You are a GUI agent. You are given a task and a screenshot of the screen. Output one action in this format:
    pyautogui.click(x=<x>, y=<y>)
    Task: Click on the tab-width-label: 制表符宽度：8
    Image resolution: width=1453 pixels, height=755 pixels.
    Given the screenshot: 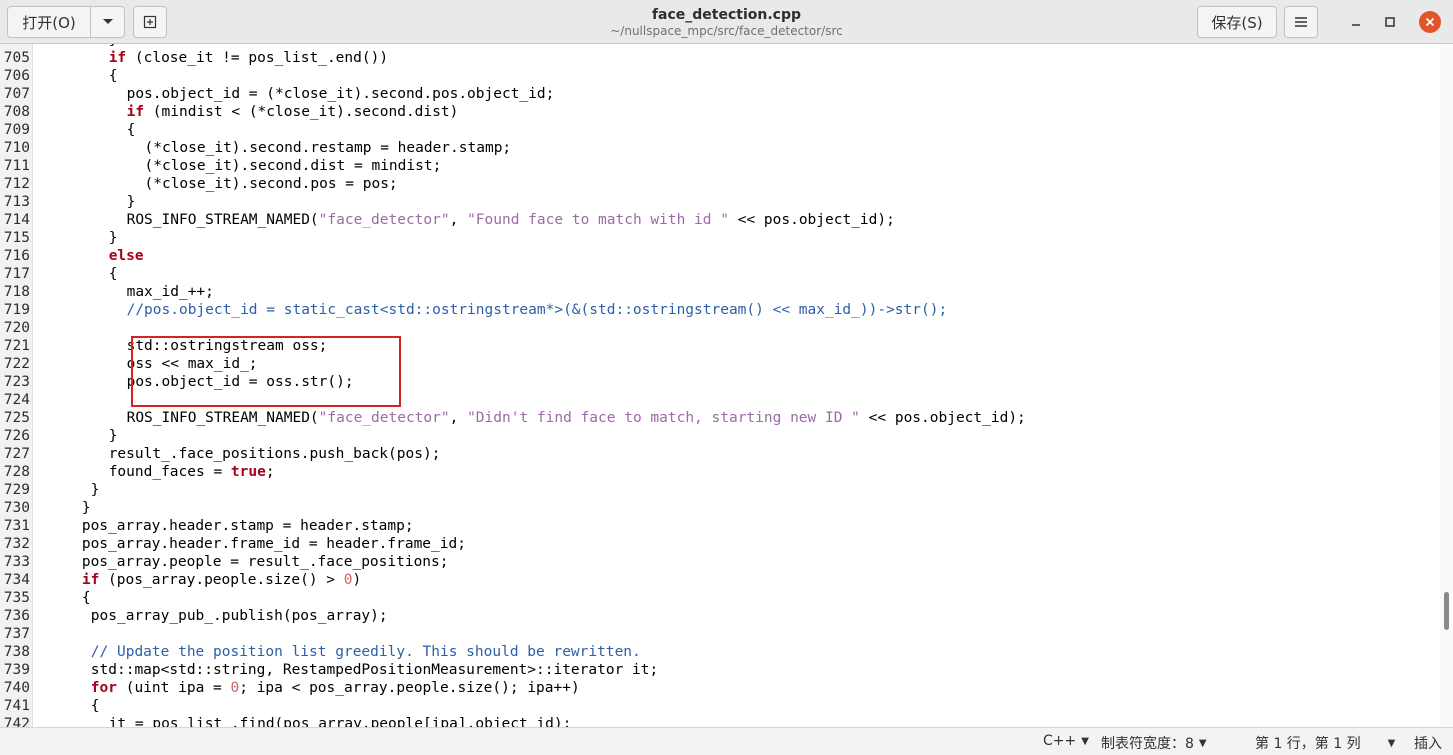 What is the action you would take?
    pyautogui.click(x=1147, y=744)
    